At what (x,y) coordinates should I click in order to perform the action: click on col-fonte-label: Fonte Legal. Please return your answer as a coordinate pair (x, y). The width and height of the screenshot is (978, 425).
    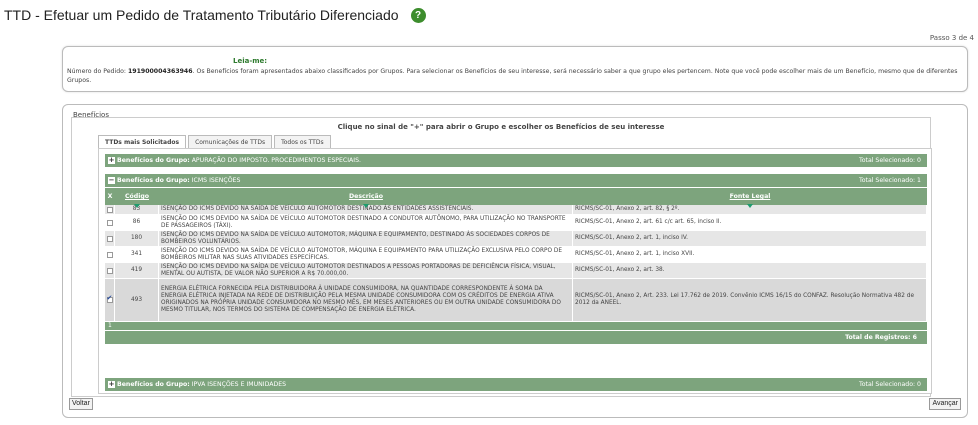
    Looking at the image, I should click on (750, 196).